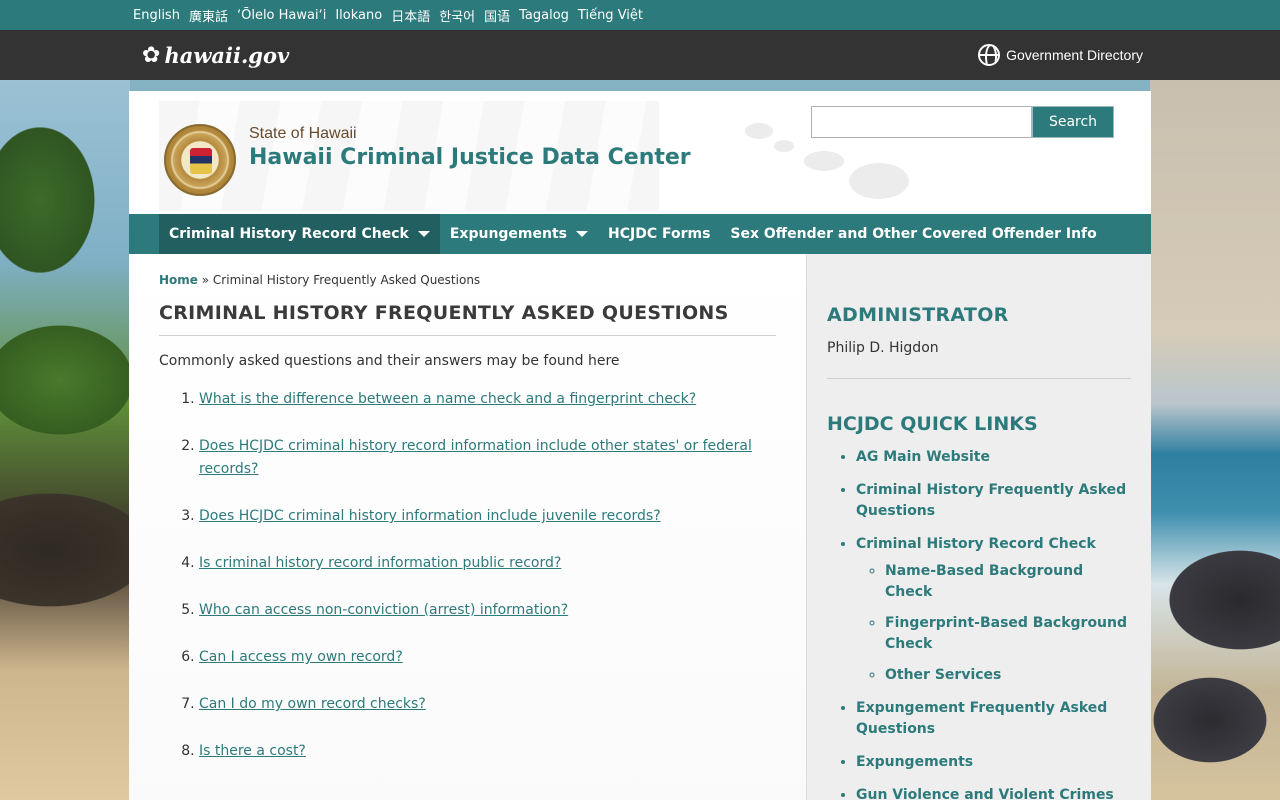 The height and width of the screenshot is (800, 1280). Describe the element at coordinates (281, 15) in the screenshot. I see `language-link-hawaiian: ʻŌlelo Hawaiʻi` at that location.